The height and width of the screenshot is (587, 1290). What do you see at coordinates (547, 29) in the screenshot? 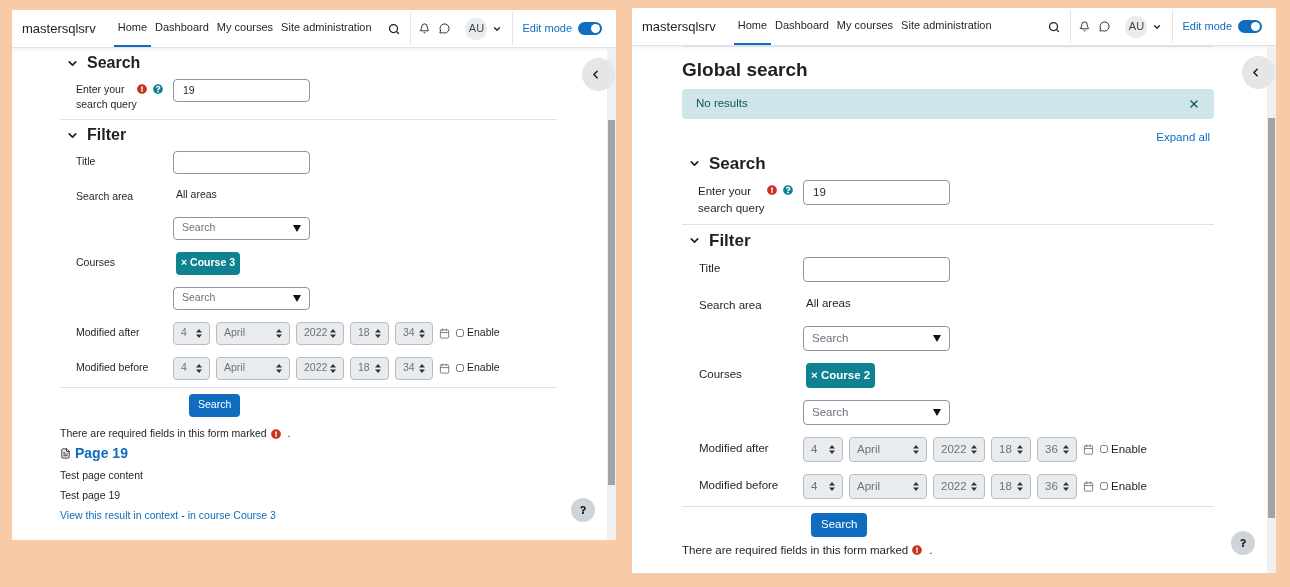
I see `edit-mode-label: Edit mode` at bounding box center [547, 29].